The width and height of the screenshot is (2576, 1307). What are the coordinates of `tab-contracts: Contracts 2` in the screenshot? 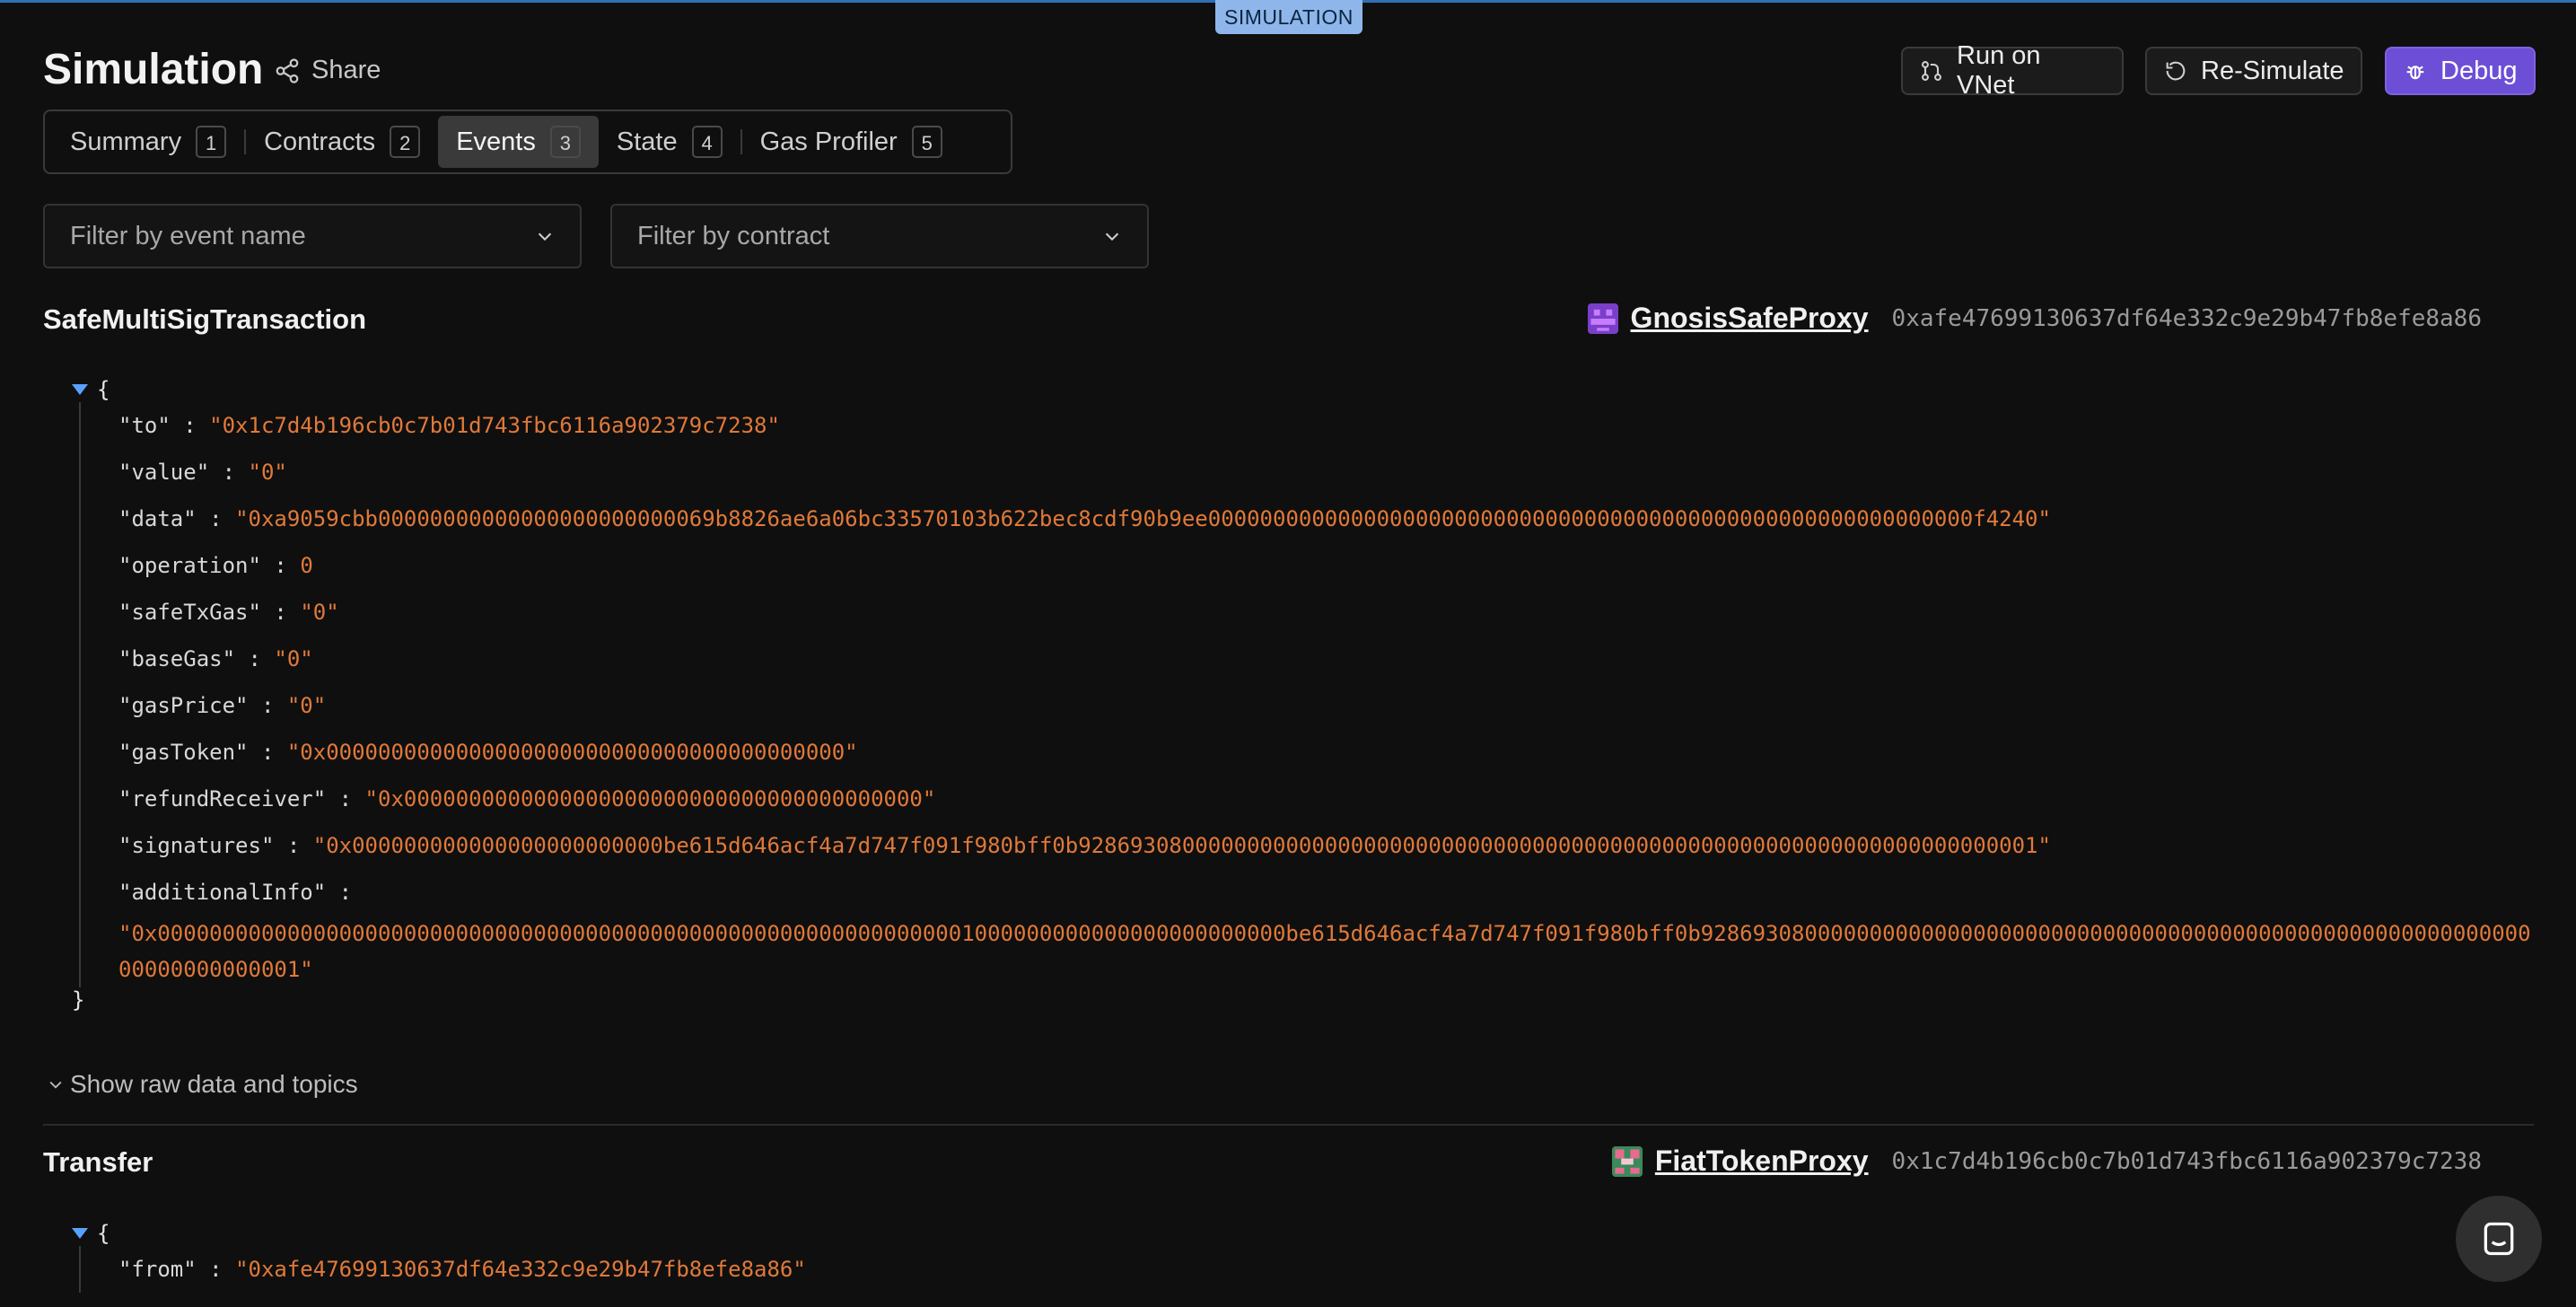 It's located at (342, 142).